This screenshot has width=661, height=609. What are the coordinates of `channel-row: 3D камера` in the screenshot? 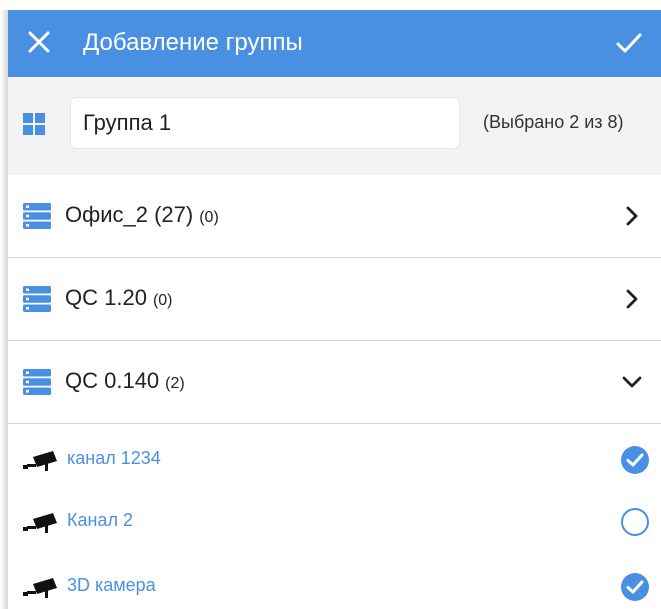 It's located at (334, 582).